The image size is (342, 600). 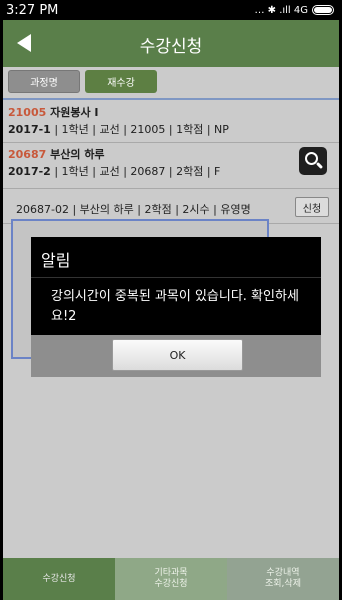 What do you see at coordinates (176, 277) in the screenshot?
I see `dialog-divider` at bounding box center [176, 277].